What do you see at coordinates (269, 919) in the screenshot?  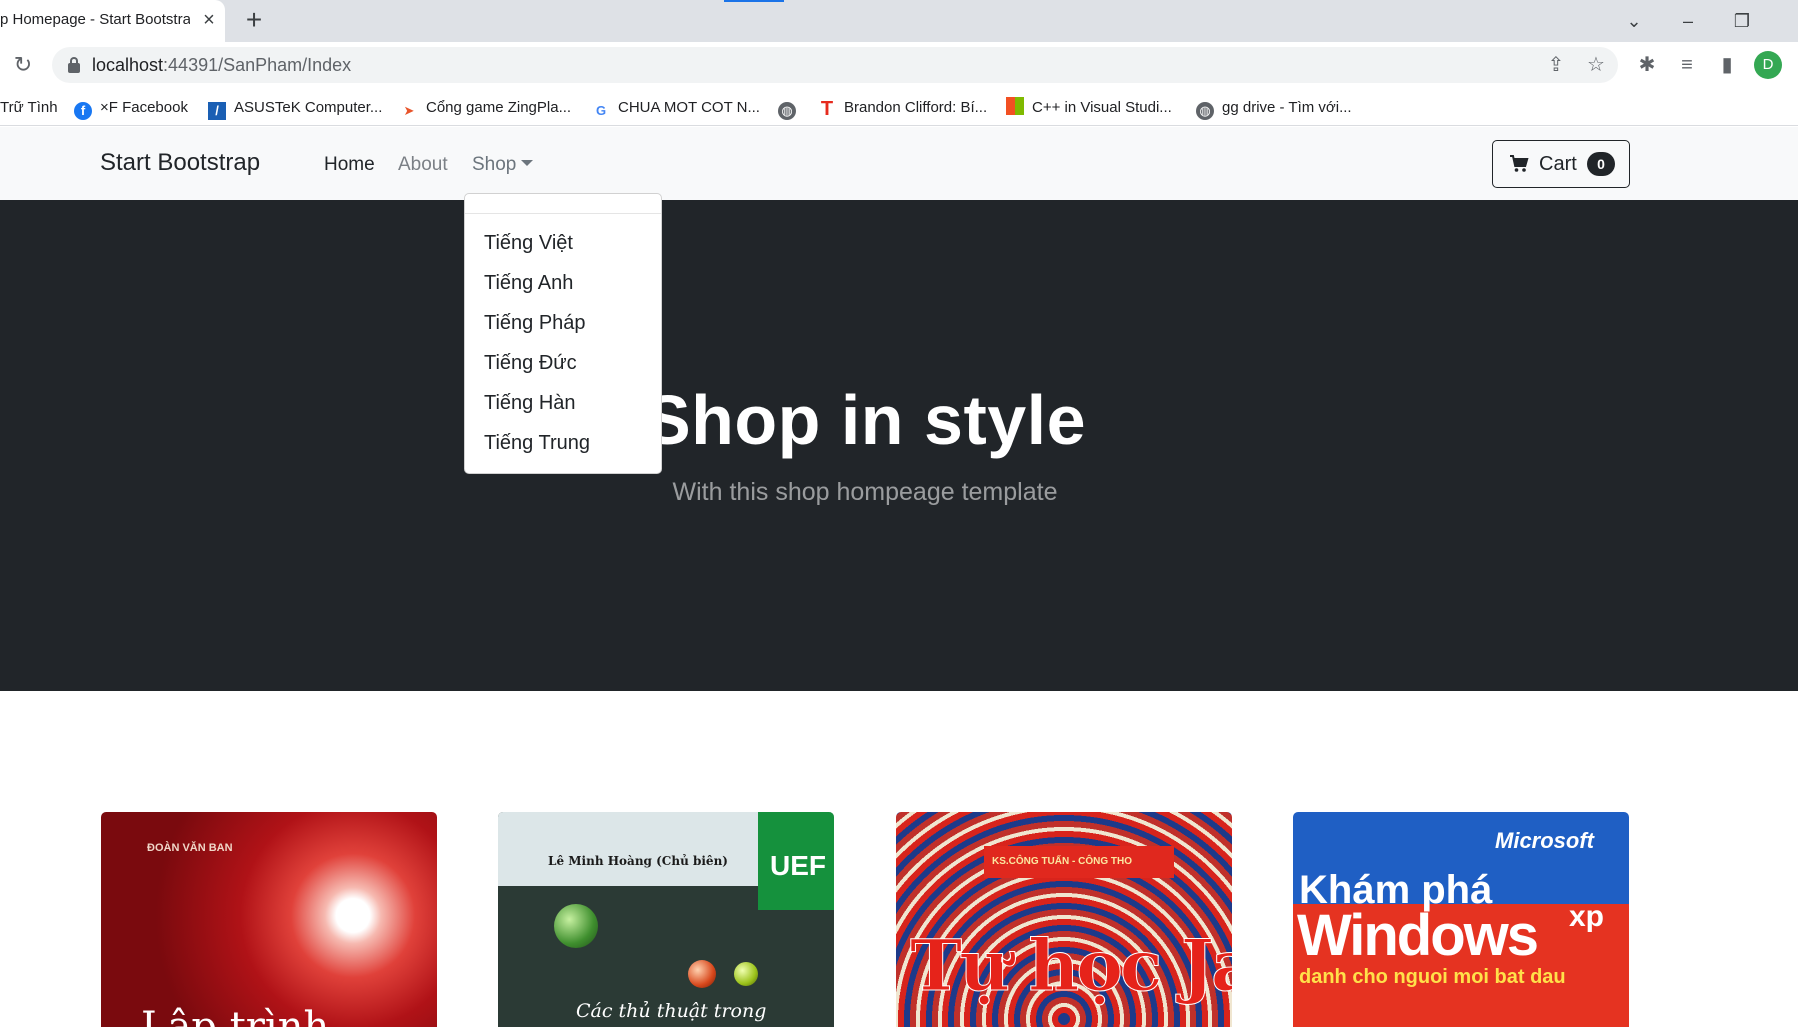 I see `product-image-1: ĐOÀN VĂN BAN Lập trình` at bounding box center [269, 919].